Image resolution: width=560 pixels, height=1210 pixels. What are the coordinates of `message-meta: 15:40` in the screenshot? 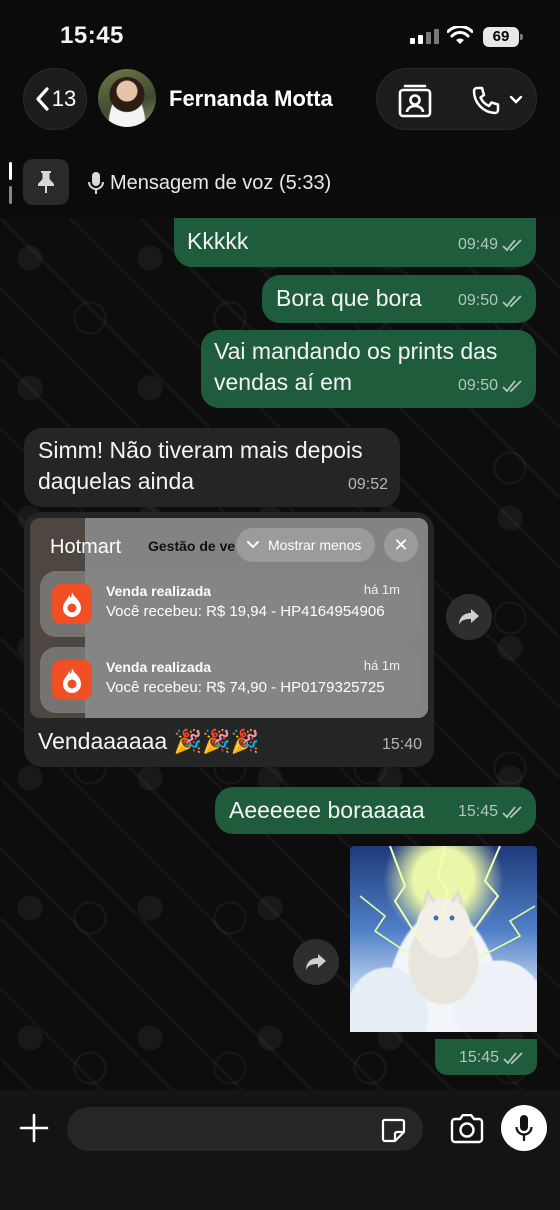 It's located at (402, 744).